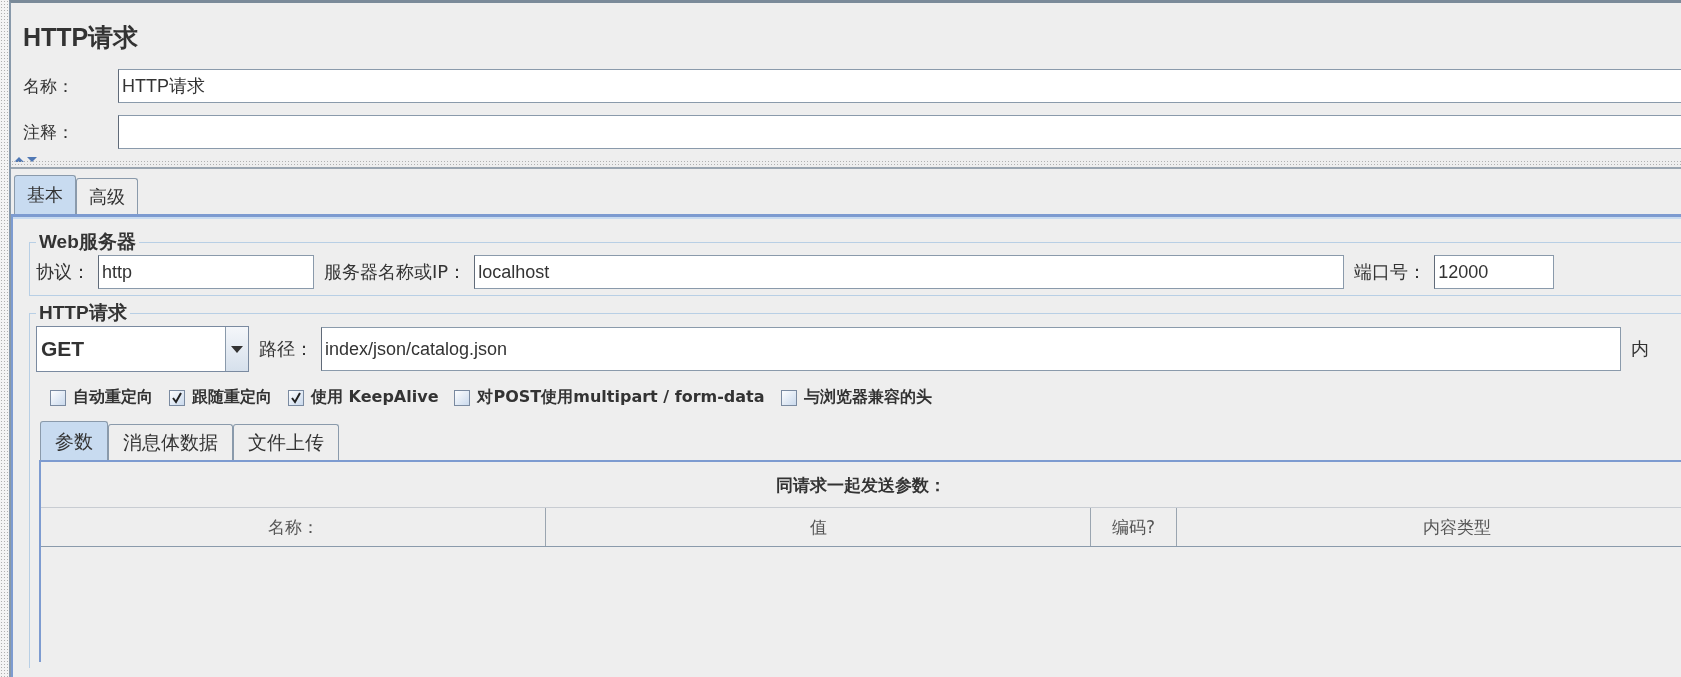  Describe the element at coordinates (49, 86) in the screenshot. I see `field-label: 名称：` at that location.